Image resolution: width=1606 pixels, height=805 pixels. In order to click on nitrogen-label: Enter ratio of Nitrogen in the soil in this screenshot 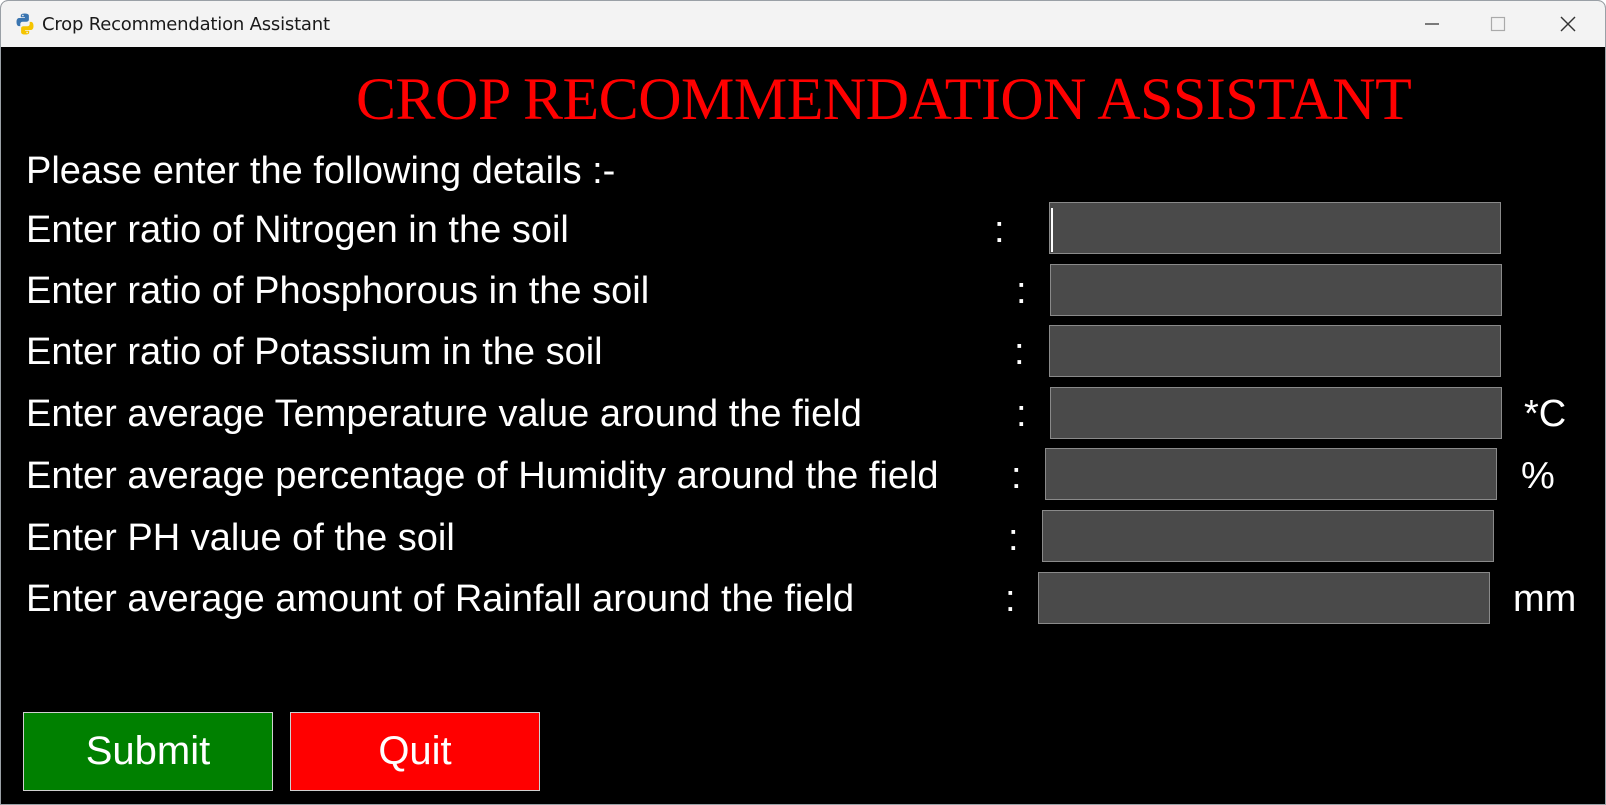, I will do `click(297, 230)`.